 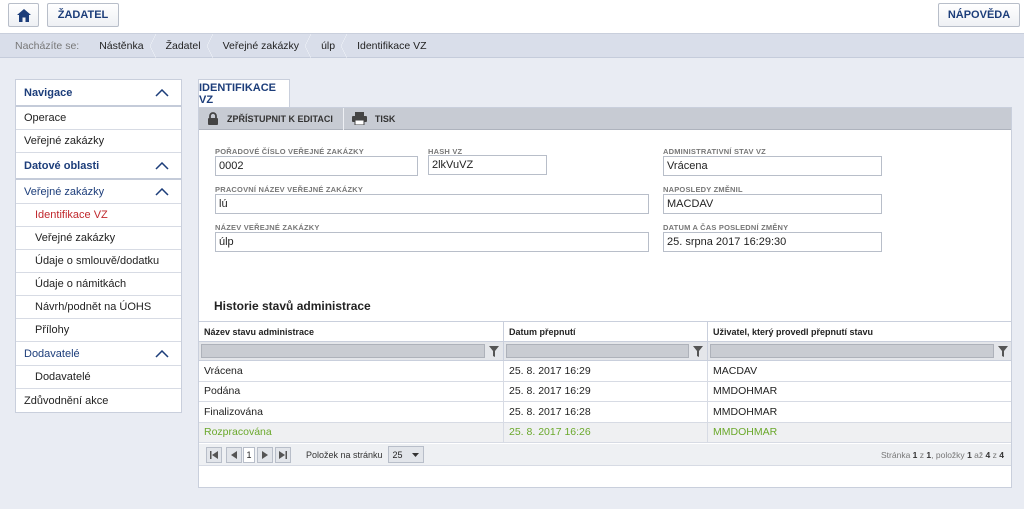 What do you see at coordinates (896, 454) in the screenshot?
I see `pager-info-prefix: Stránka` at bounding box center [896, 454].